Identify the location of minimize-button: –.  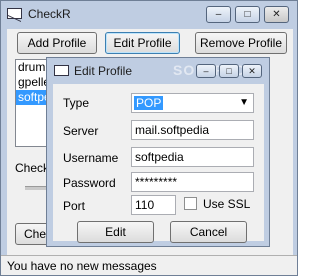
(218, 14).